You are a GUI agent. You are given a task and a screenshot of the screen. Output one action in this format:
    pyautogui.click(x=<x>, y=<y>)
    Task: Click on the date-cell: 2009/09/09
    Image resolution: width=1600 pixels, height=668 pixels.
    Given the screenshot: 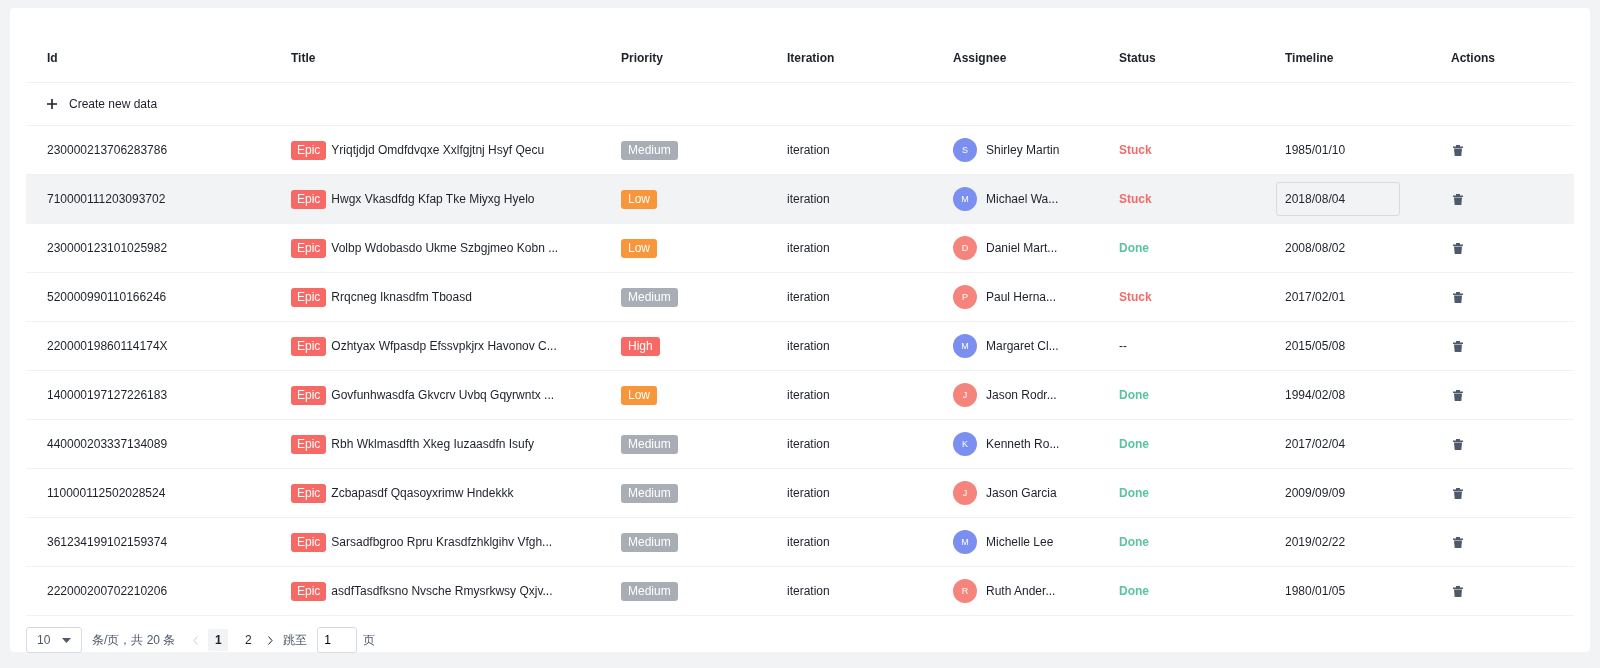 What is the action you would take?
    pyautogui.click(x=1315, y=493)
    